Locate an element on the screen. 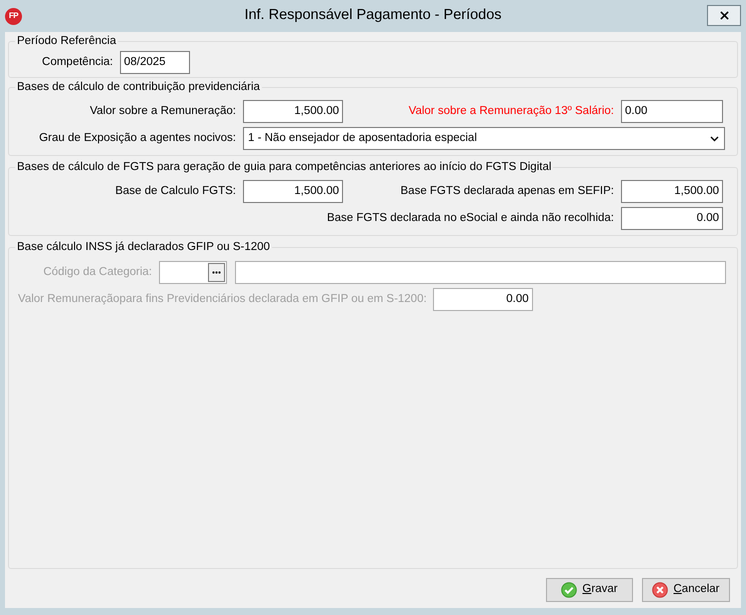 This screenshot has width=746, height=615. field-label: Valor Remuneraçãopara fins Previdenciários declarada em GFIP ou em S-1200: is located at coordinates (222, 299).